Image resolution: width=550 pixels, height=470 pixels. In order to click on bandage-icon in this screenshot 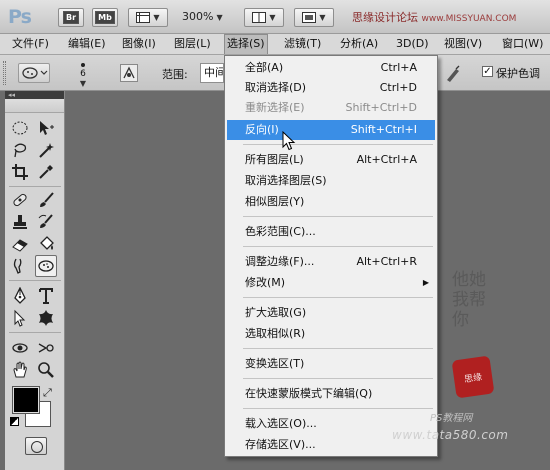, I will do `click(20, 200)`.